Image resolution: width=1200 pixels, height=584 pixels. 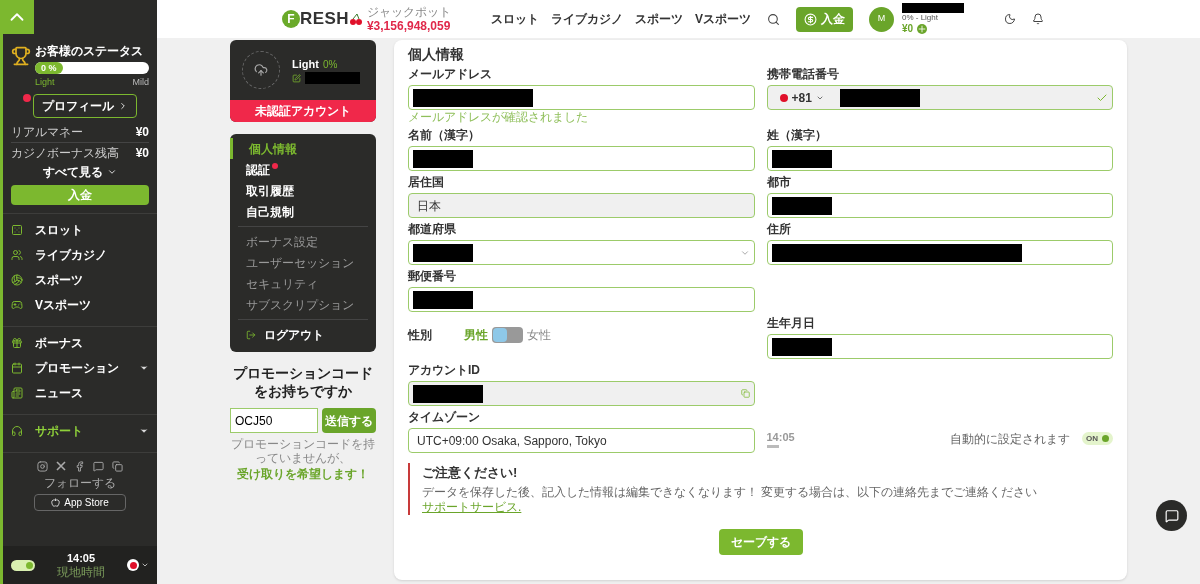 What do you see at coordinates (303, 211) in the screenshot?
I see `menu-item: 自己規制` at bounding box center [303, 211].